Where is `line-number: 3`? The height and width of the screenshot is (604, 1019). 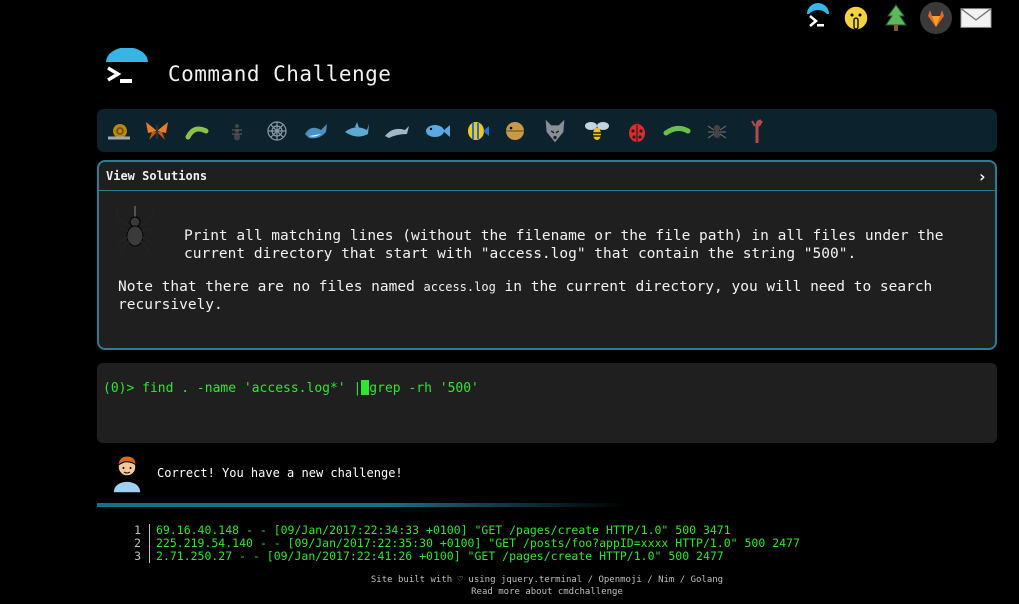
line-number: 3 is located at coordinates (135, 556).